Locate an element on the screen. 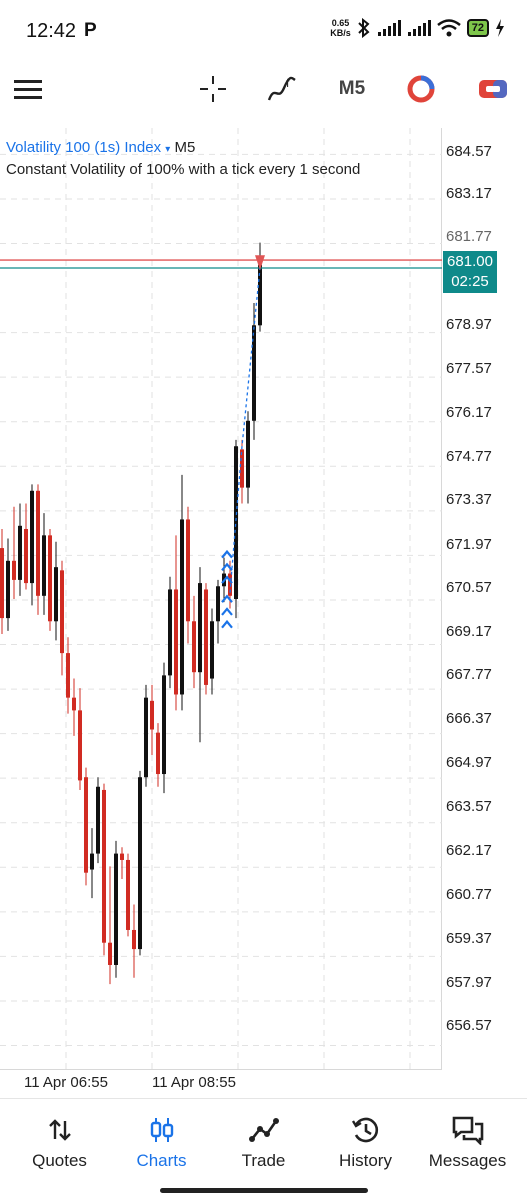  time-label: 11 Apr 08:55 is located at coordinates (194, 1082).